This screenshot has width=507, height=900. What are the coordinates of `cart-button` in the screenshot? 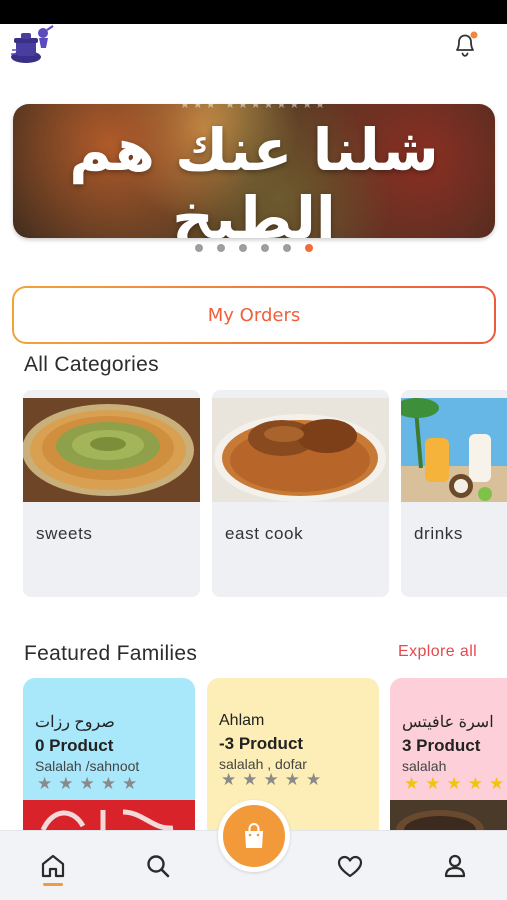 It's located at (254, 836).